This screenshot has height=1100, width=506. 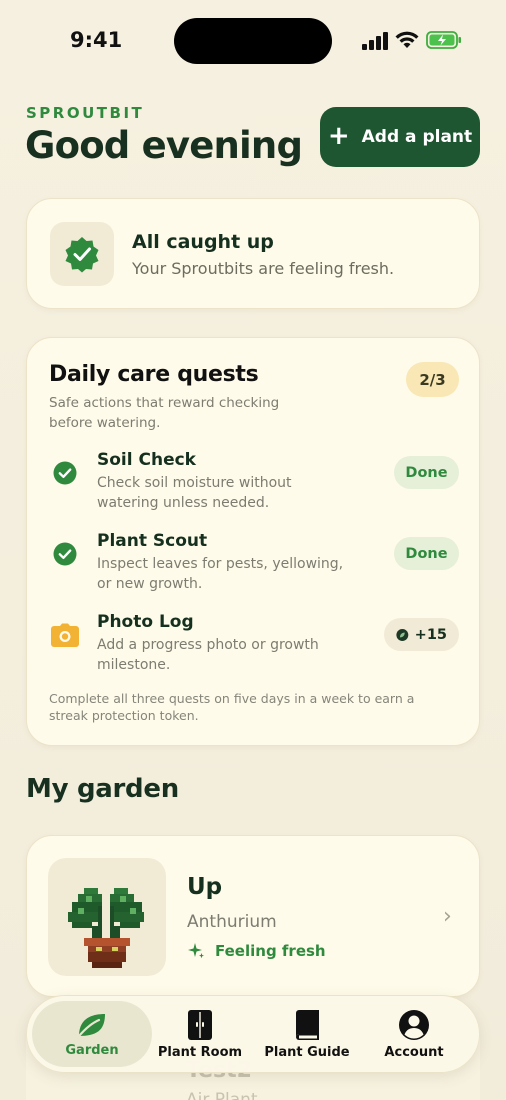 I want to click on tab-label: Plant Room, so click(x=200, y=1052).